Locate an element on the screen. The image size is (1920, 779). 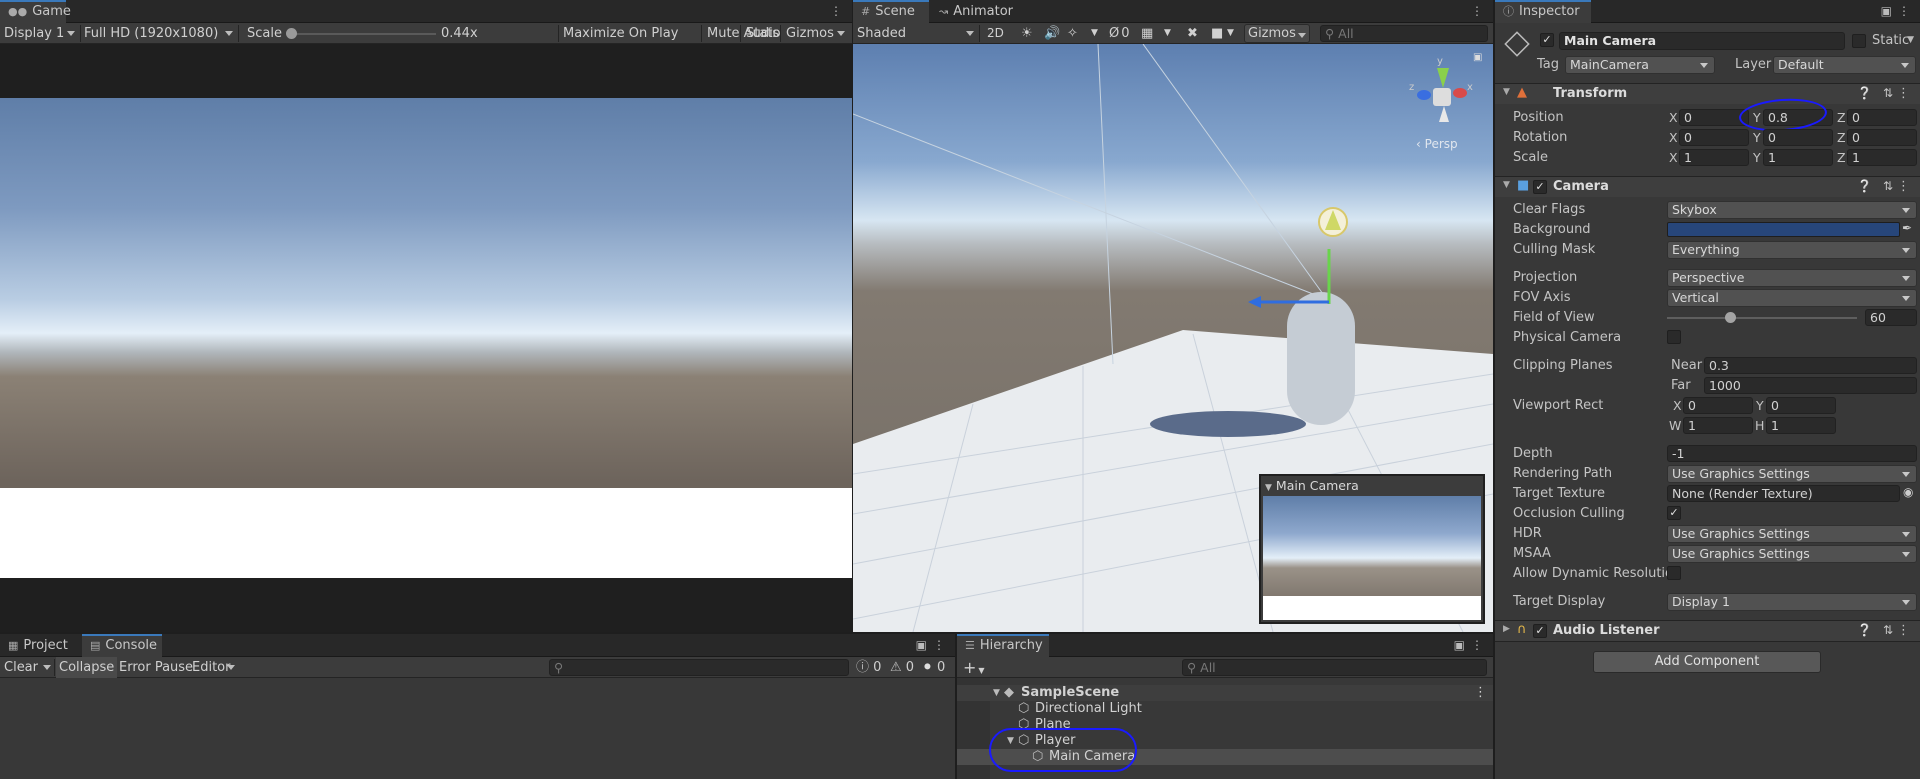
target-texture-field: None (Render Texture) is located at coordinates (1783, 493).